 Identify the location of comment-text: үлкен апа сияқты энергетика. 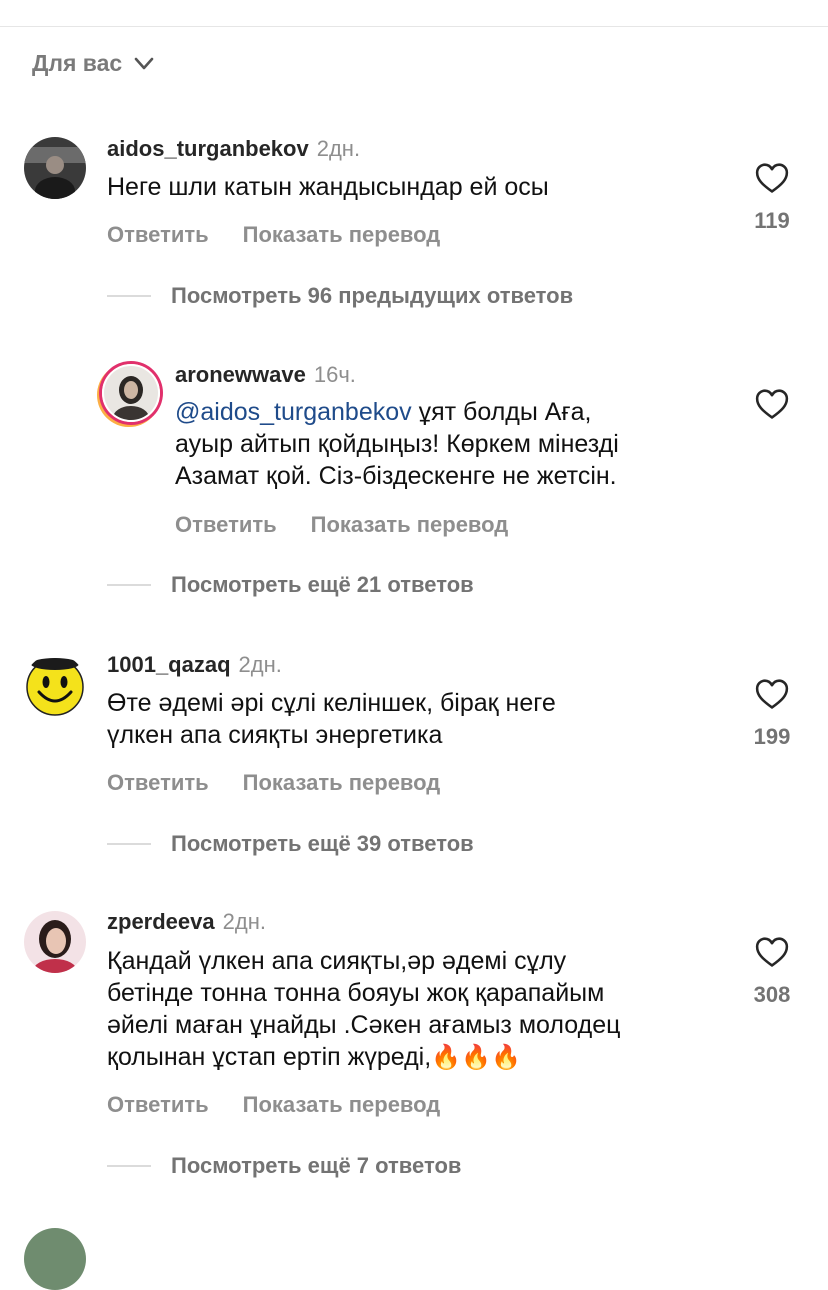
(275, 735).